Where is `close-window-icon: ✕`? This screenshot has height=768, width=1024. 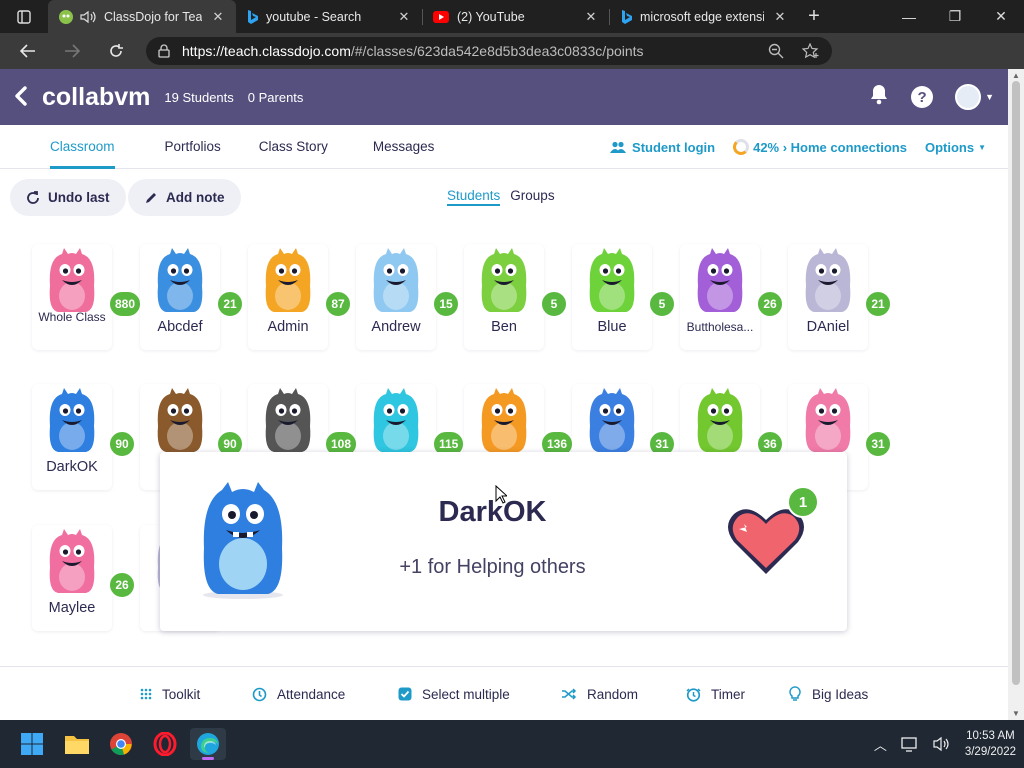 close-window-icon: ✕ is located at coordinates (1001, 16).